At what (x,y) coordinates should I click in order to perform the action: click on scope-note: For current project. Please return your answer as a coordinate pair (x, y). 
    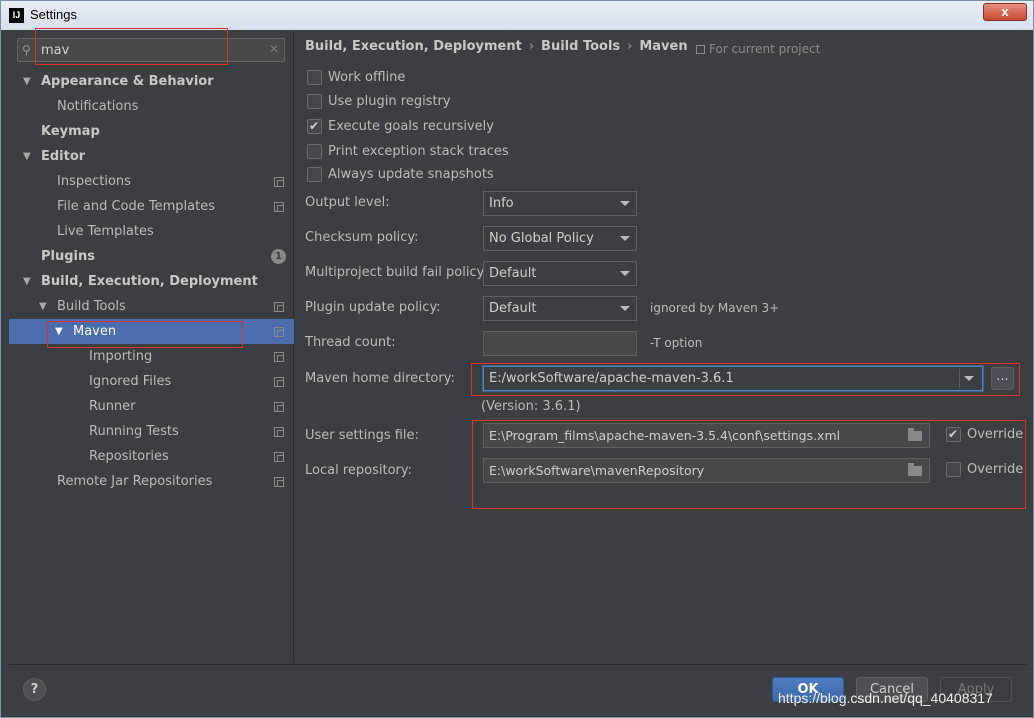
    Looking at the image, I should click on (758, 49).